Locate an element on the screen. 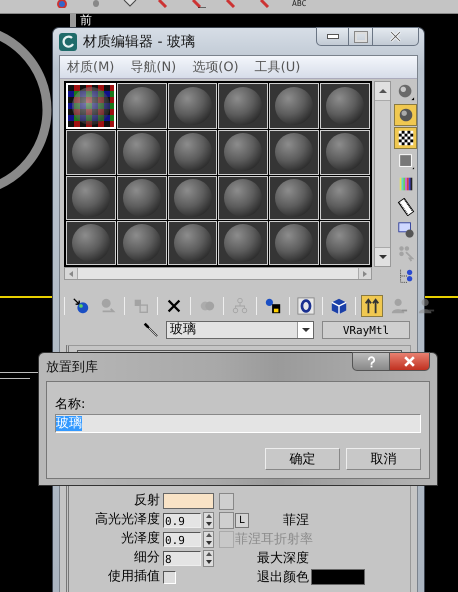 This screenshot has width=458, height=592. vertical-scrollbar is located at coordinates (382, 174).